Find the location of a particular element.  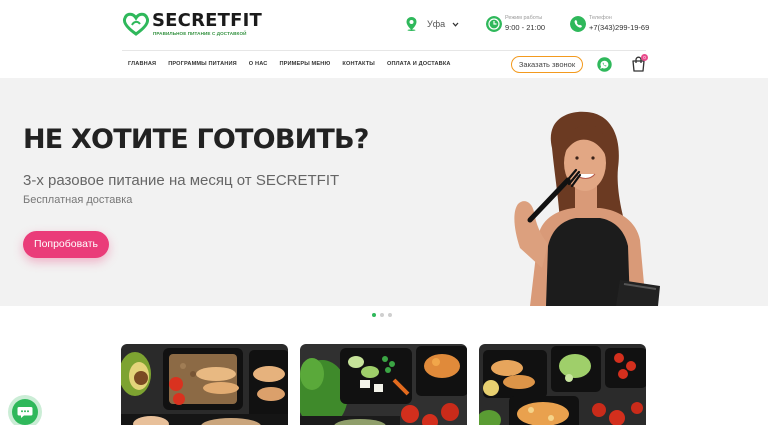

city-selector: Уфа is located at coordinates (432, 24).